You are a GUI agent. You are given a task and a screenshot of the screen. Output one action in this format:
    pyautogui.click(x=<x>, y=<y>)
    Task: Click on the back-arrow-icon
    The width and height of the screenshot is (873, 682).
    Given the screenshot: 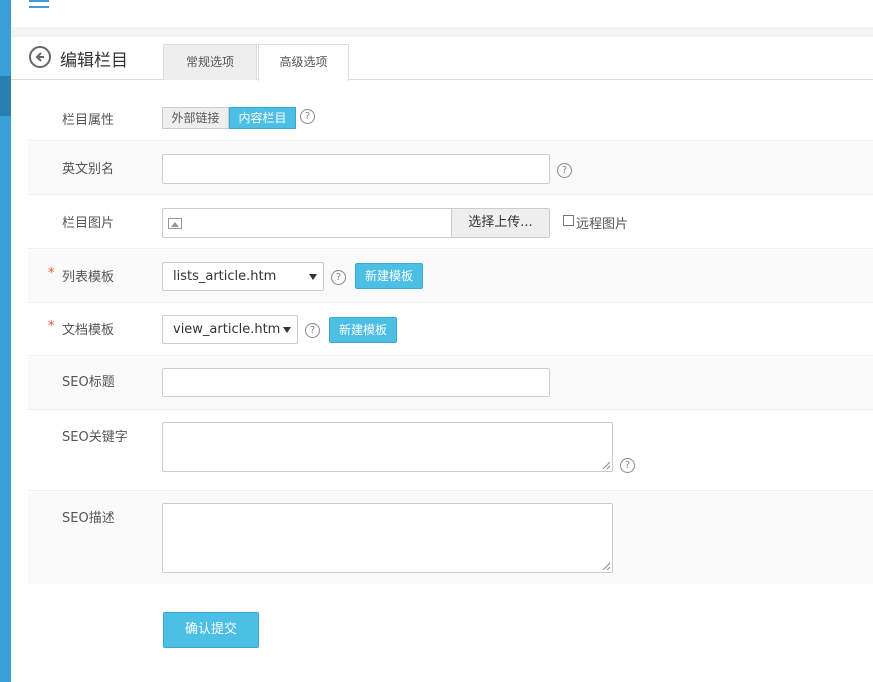 What is the action you would take?
    pyautogui.click(x=40, y=57)
    